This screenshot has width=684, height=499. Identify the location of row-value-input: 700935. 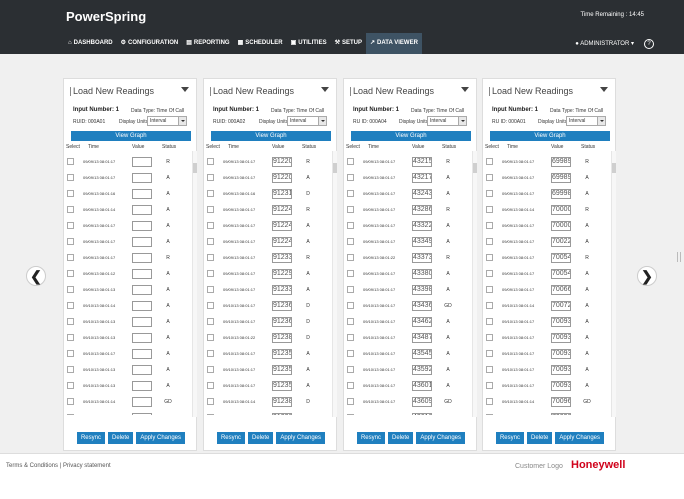
(561, 322).